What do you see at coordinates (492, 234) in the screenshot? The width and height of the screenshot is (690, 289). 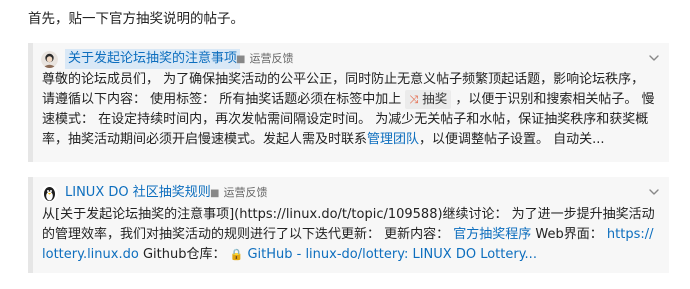 I see `lottery-program-link: 官方抽奖程序` at bounding box center [492, 234].